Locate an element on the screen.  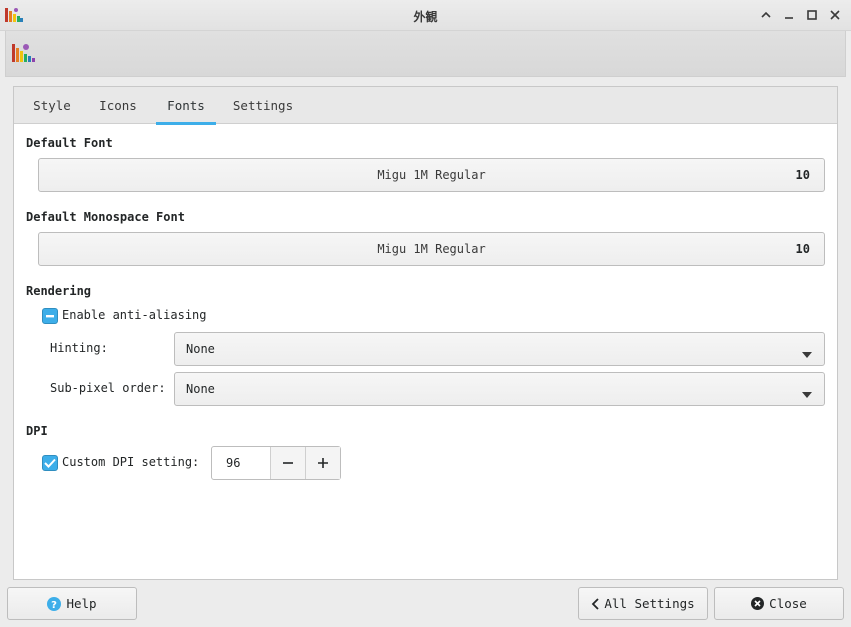
active-tab-indicator is located at coordinates (186, 123).